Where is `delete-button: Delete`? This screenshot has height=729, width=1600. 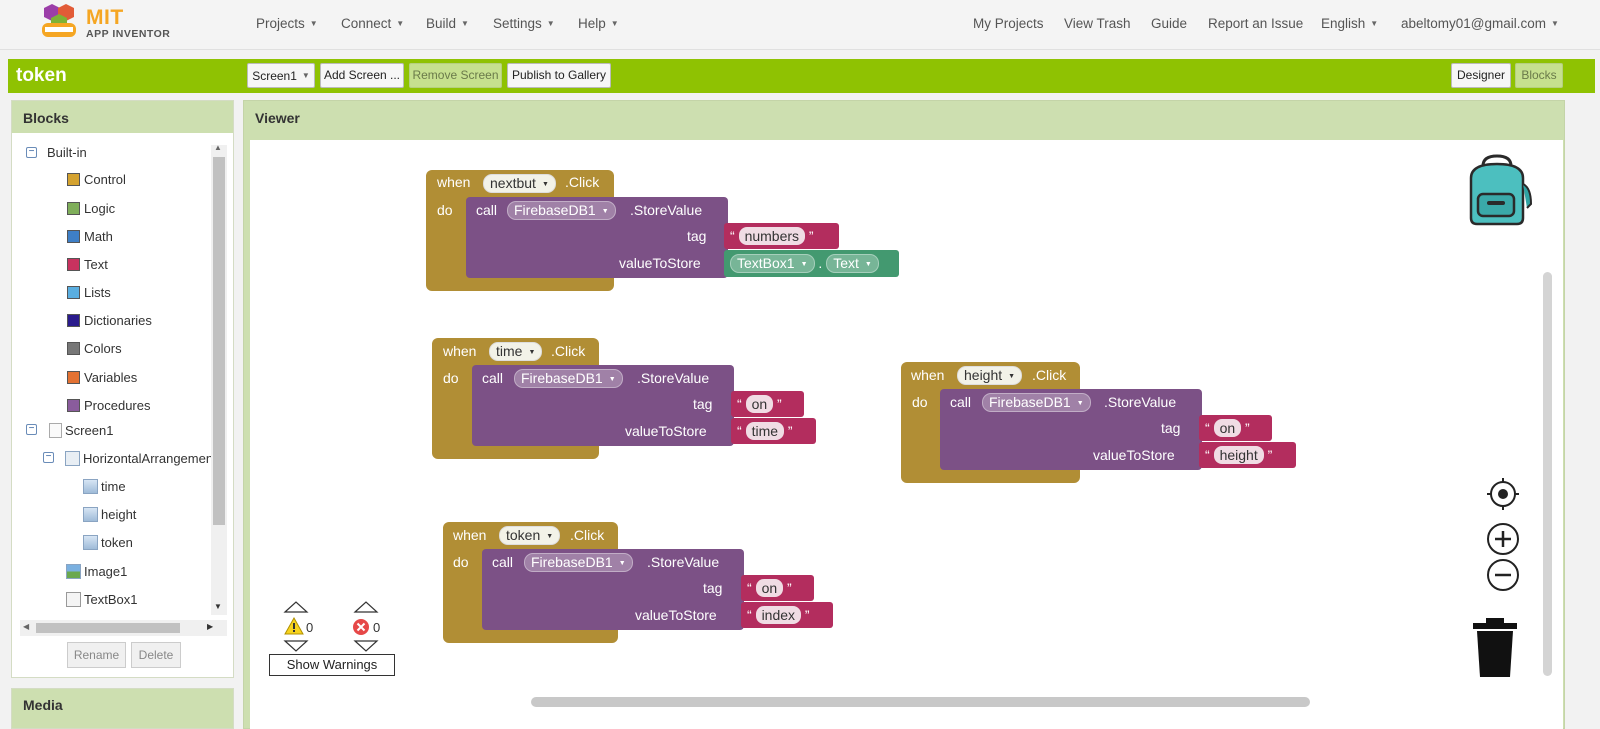
delete-button: Delete is located at coordinates (156, 655).